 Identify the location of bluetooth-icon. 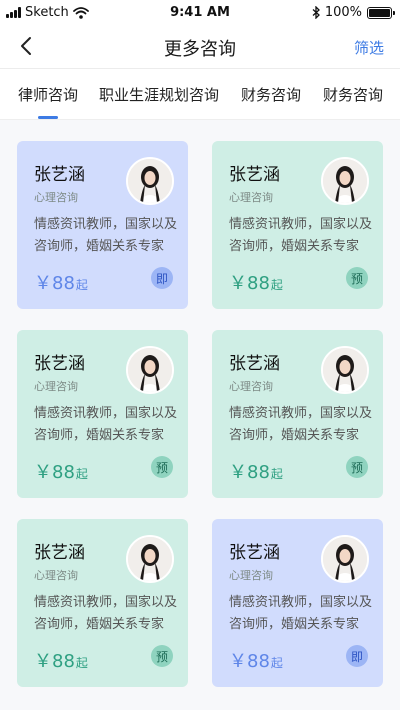
(316, 12).